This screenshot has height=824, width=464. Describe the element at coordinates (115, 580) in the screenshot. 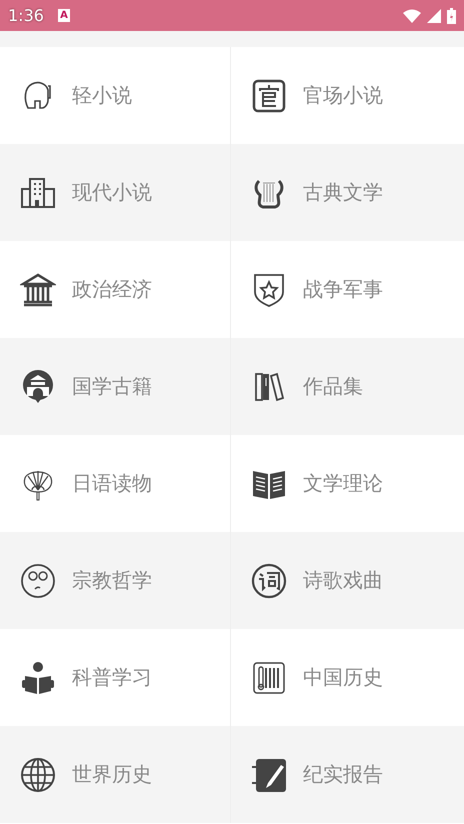

I see `category-tile: 宗教哲学` at that location.